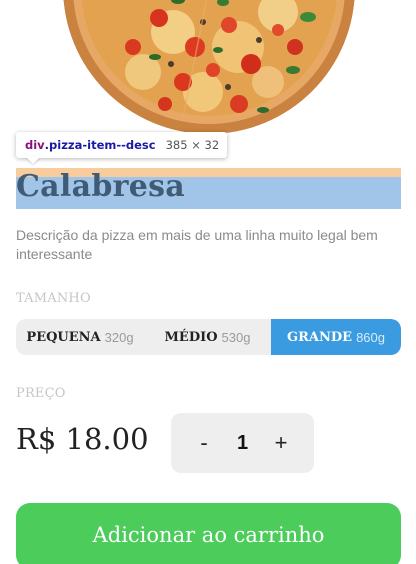 This screenshot has width=416, height=564. What do you see at coordinates (53, 298) in the screenshot?
I see `size-section-label: TAMANHO` at bounding box center [53, 298].